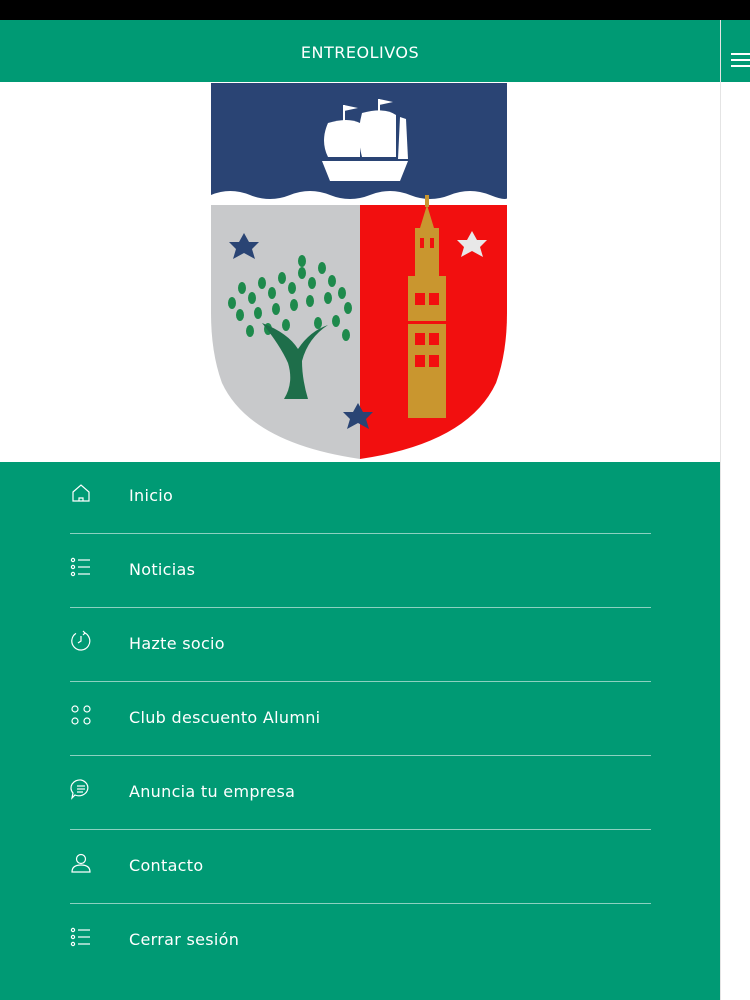 The width and height of the screenshot is (750, 1000). I want to click on menu-item-inicio: Inicio, so click(360, 497).